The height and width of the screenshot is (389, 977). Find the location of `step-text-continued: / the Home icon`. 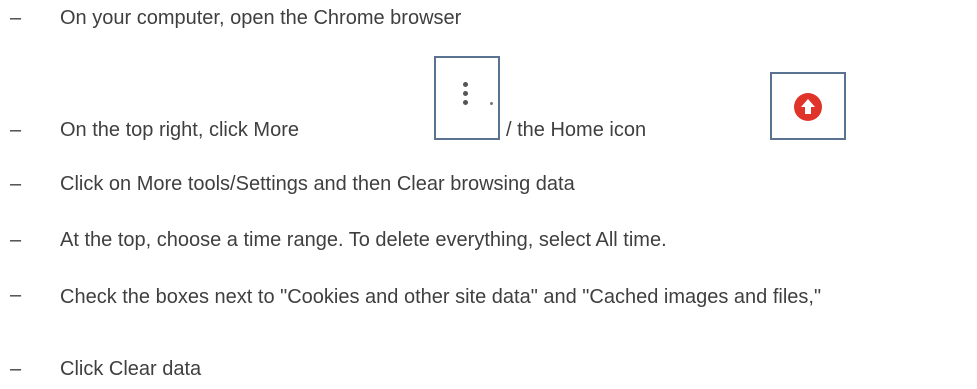

step-text-continued: / the Home icon is located at coordinates (576, 130).